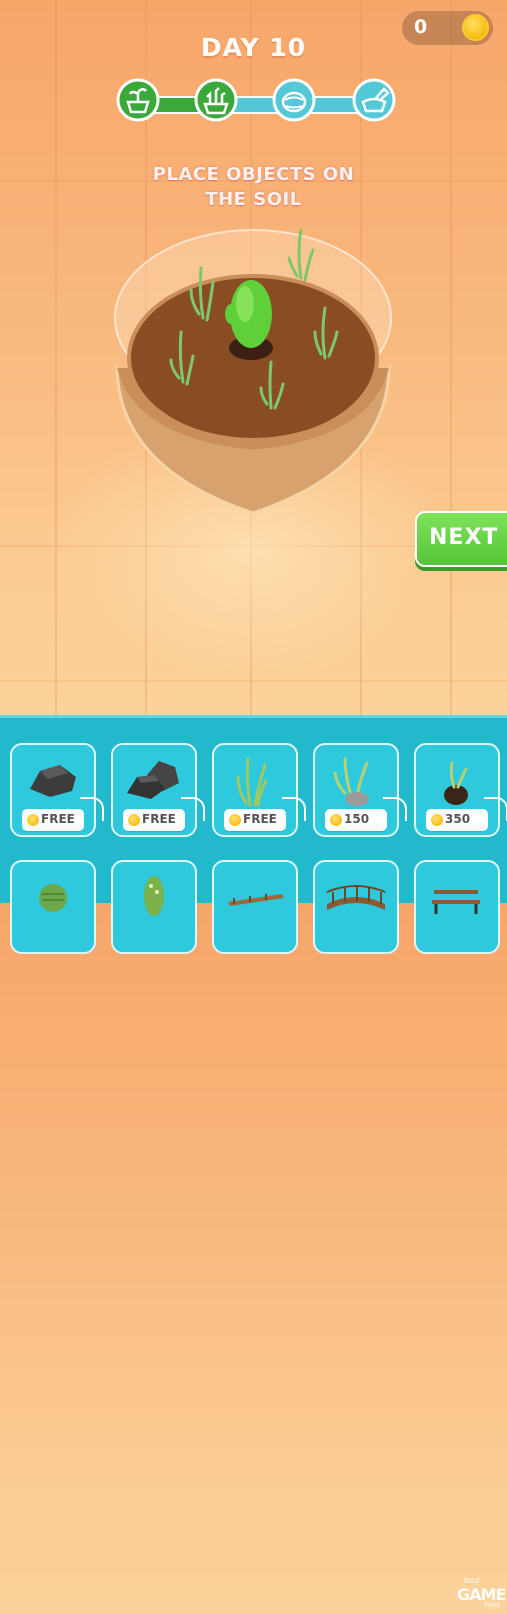 The image size is (507, 1614). I want to click on instruction-line-1: PLACE OBJECTS ON, so click(253, 174).